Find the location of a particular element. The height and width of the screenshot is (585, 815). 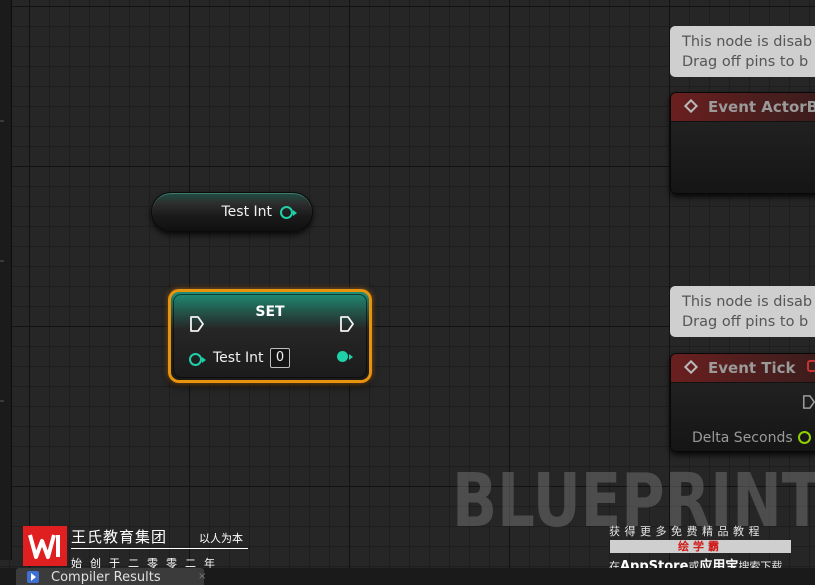

graph-left-scroll-strip is located at coordinates (6, 280).